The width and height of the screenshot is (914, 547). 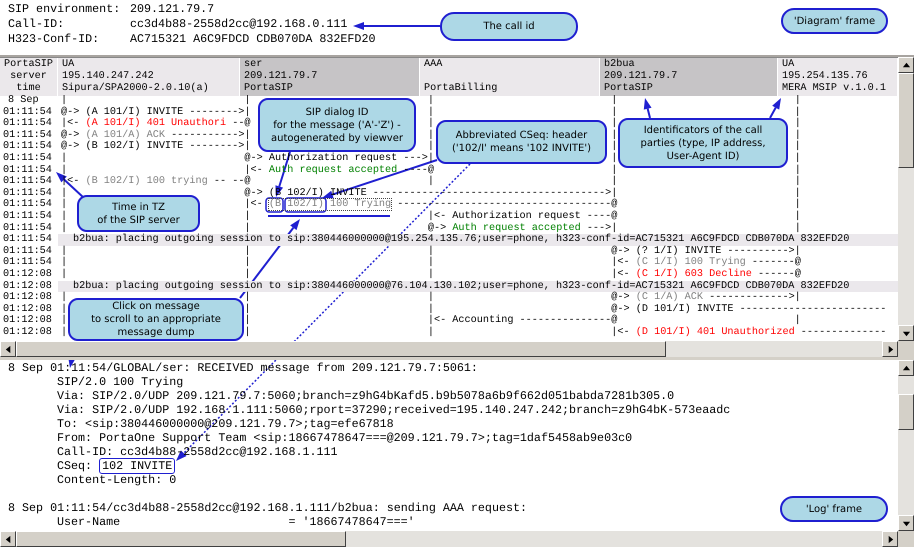 What do you see at coordinates (775, 108) in the screenshot?
I see `pointer-arrow` at bounding box center [775, 108].